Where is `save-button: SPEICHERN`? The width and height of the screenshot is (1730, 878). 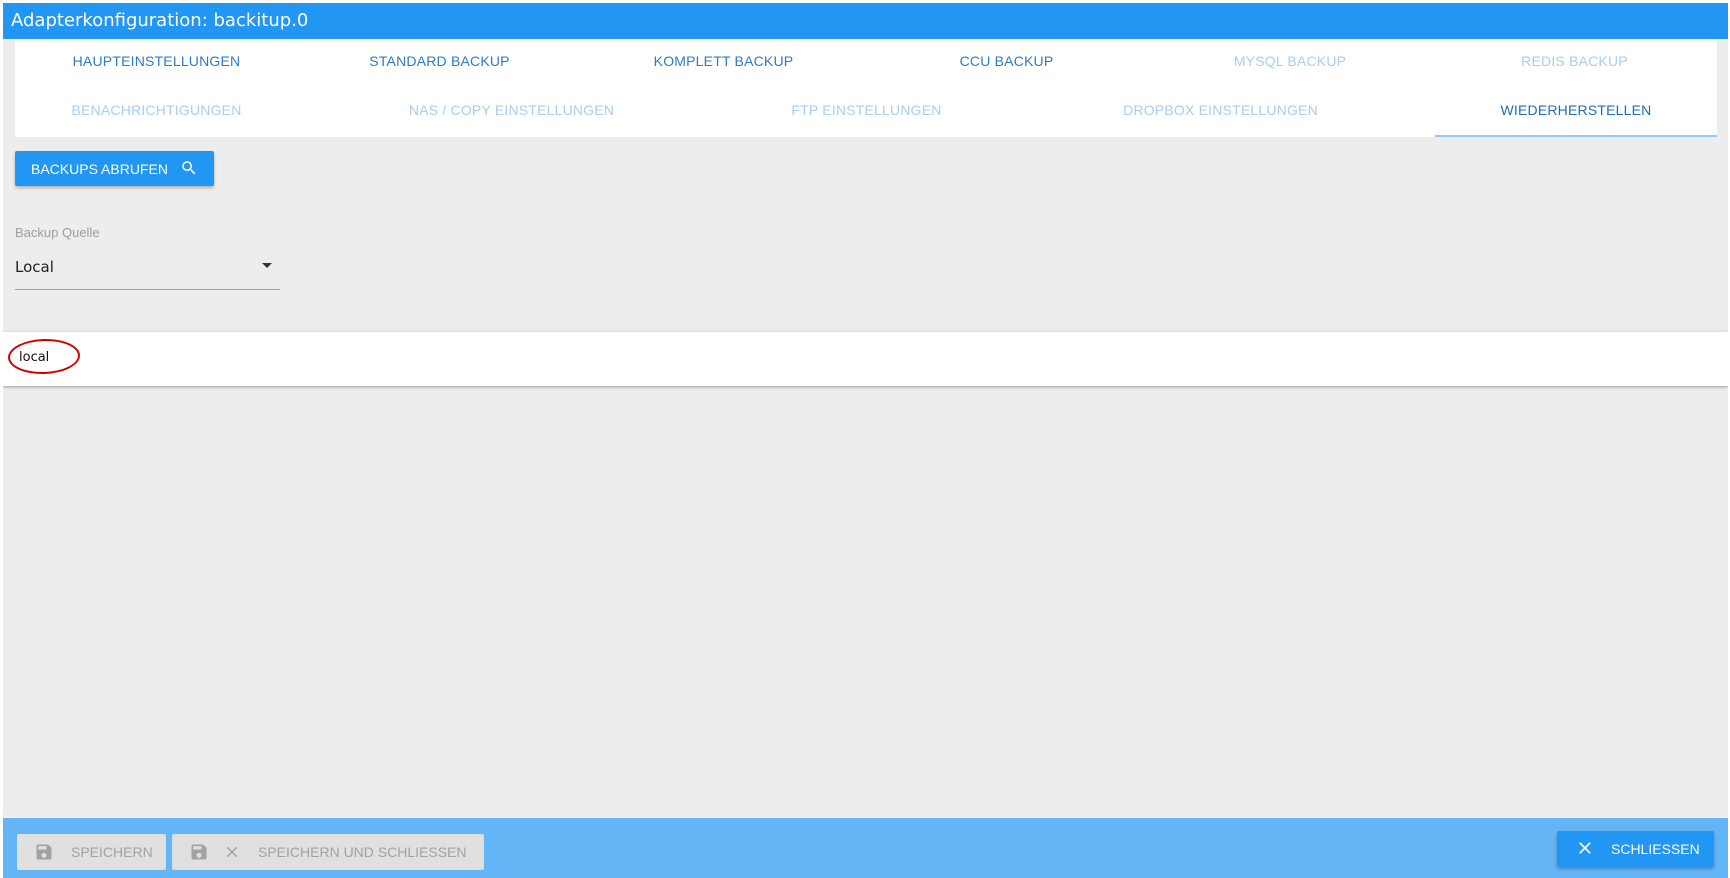
save-button: SPEICHERN is located at coordinates (91, 852).